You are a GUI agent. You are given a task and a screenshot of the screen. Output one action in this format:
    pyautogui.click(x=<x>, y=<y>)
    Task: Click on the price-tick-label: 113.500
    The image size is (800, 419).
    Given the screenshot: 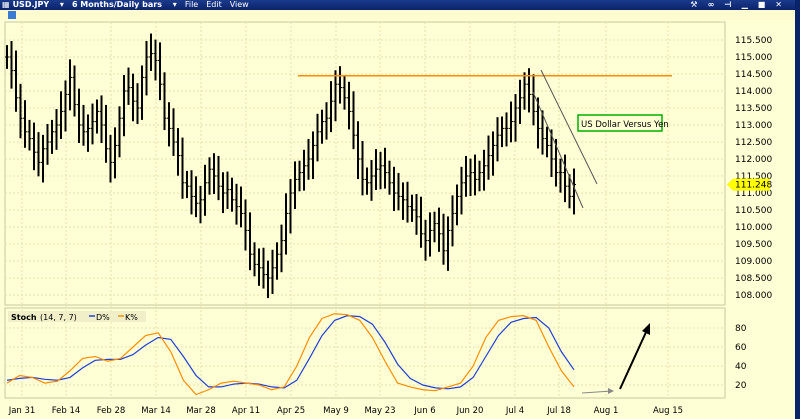 What is the action you would take?
    pyautogui.click(x=753, y=109)
    